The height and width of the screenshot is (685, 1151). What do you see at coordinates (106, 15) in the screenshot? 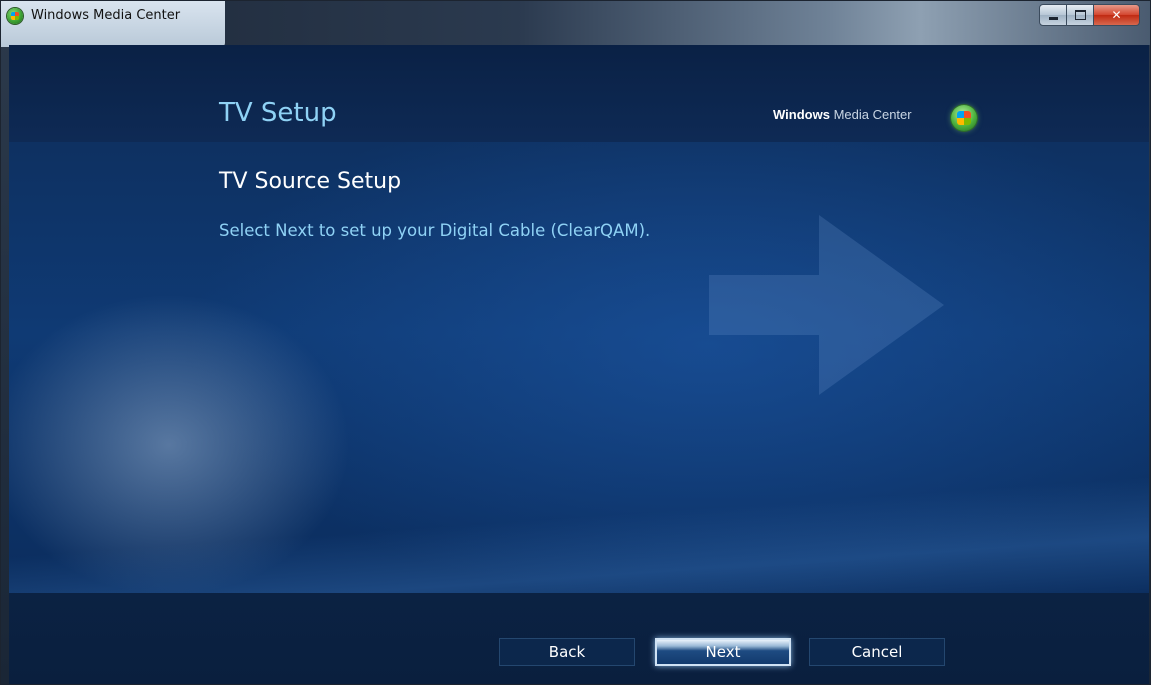
I see `window-title: Windows Media Center` at bounding box center [106, 15].